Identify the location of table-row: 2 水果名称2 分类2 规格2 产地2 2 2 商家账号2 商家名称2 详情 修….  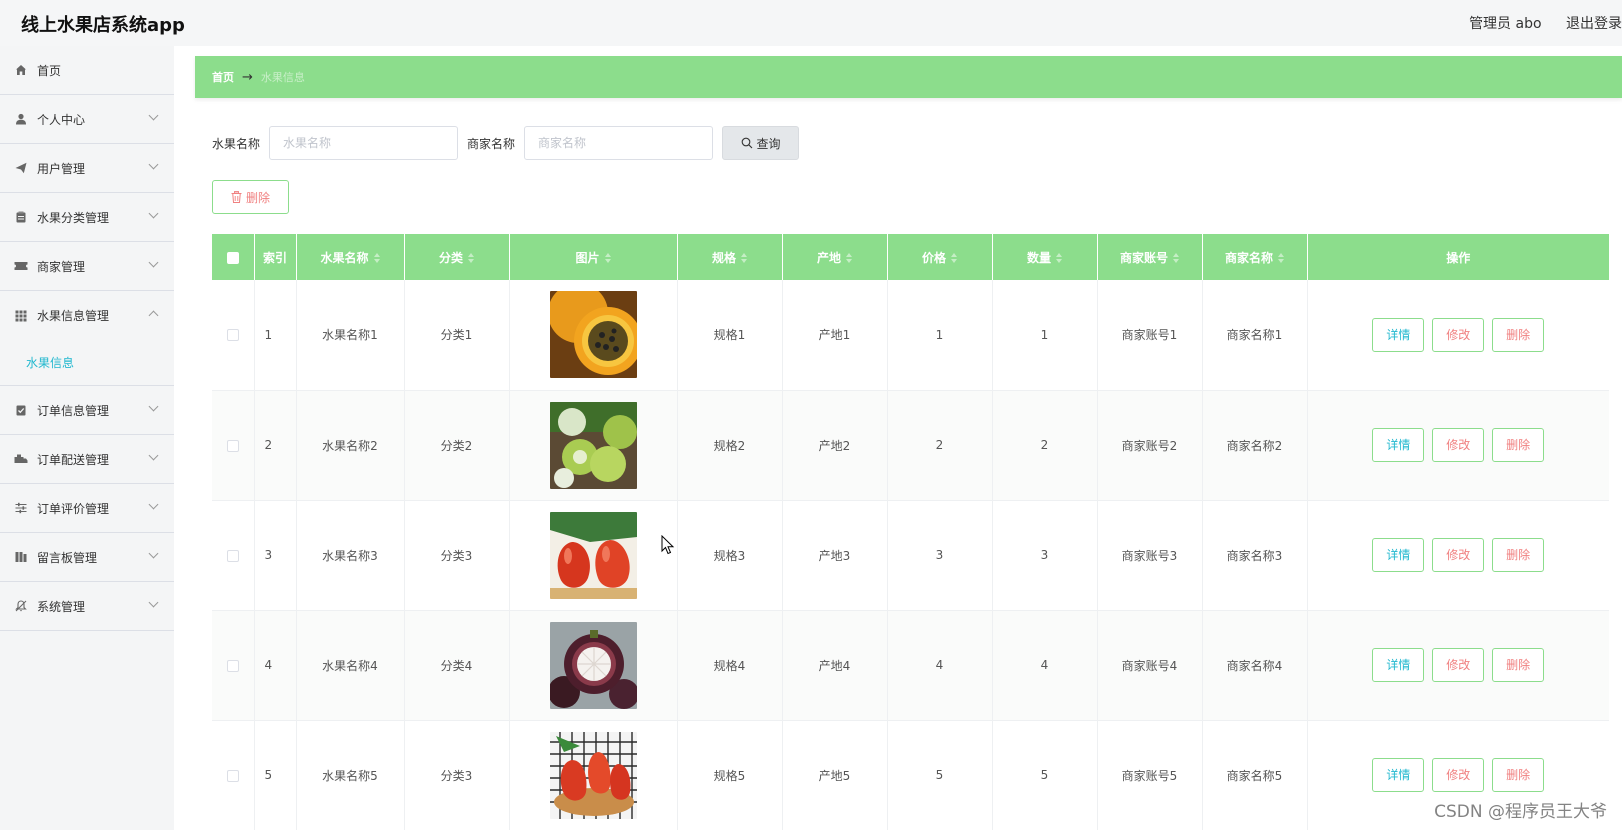
(910, 445).